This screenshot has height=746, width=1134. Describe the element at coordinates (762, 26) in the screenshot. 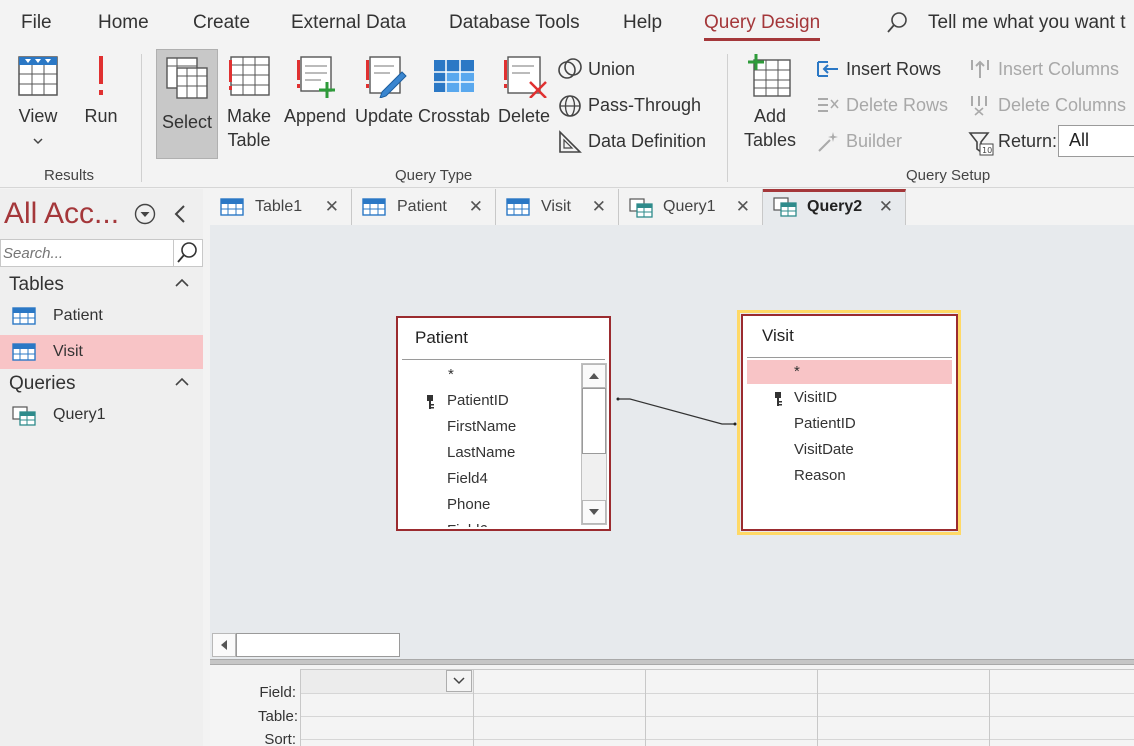

I see `menu-query-design: Query Design` at that location.